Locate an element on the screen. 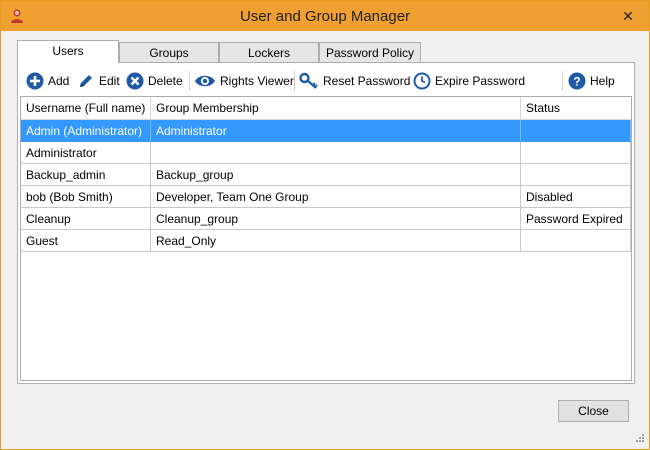 The image size is (650, 450). expire-password-label: Expire Password is located at coordinates (480, 81).